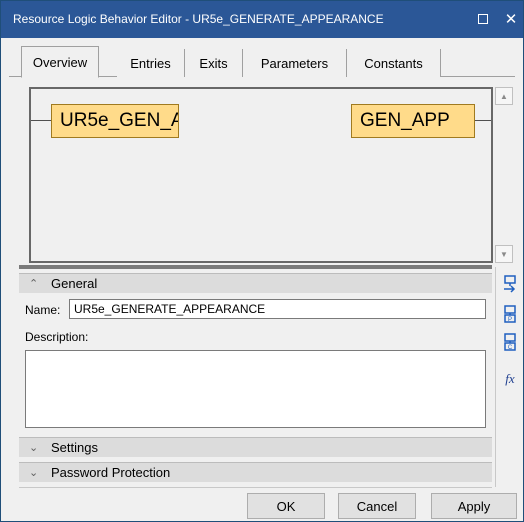 The height and width of the screenshot is (522, 524). What do you see at coordinates (255, 472) in the screenshot?
I see `password-section-header: ⌄ Password Protection` at bounding box center [255, 472].